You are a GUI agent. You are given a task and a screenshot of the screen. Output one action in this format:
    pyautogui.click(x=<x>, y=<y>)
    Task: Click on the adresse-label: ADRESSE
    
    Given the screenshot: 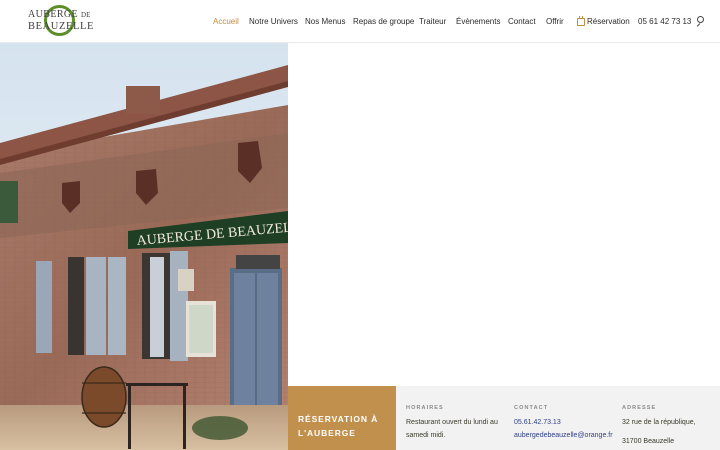 What is the action you would take?
    pyautogui.click(x=639, y=408)
    